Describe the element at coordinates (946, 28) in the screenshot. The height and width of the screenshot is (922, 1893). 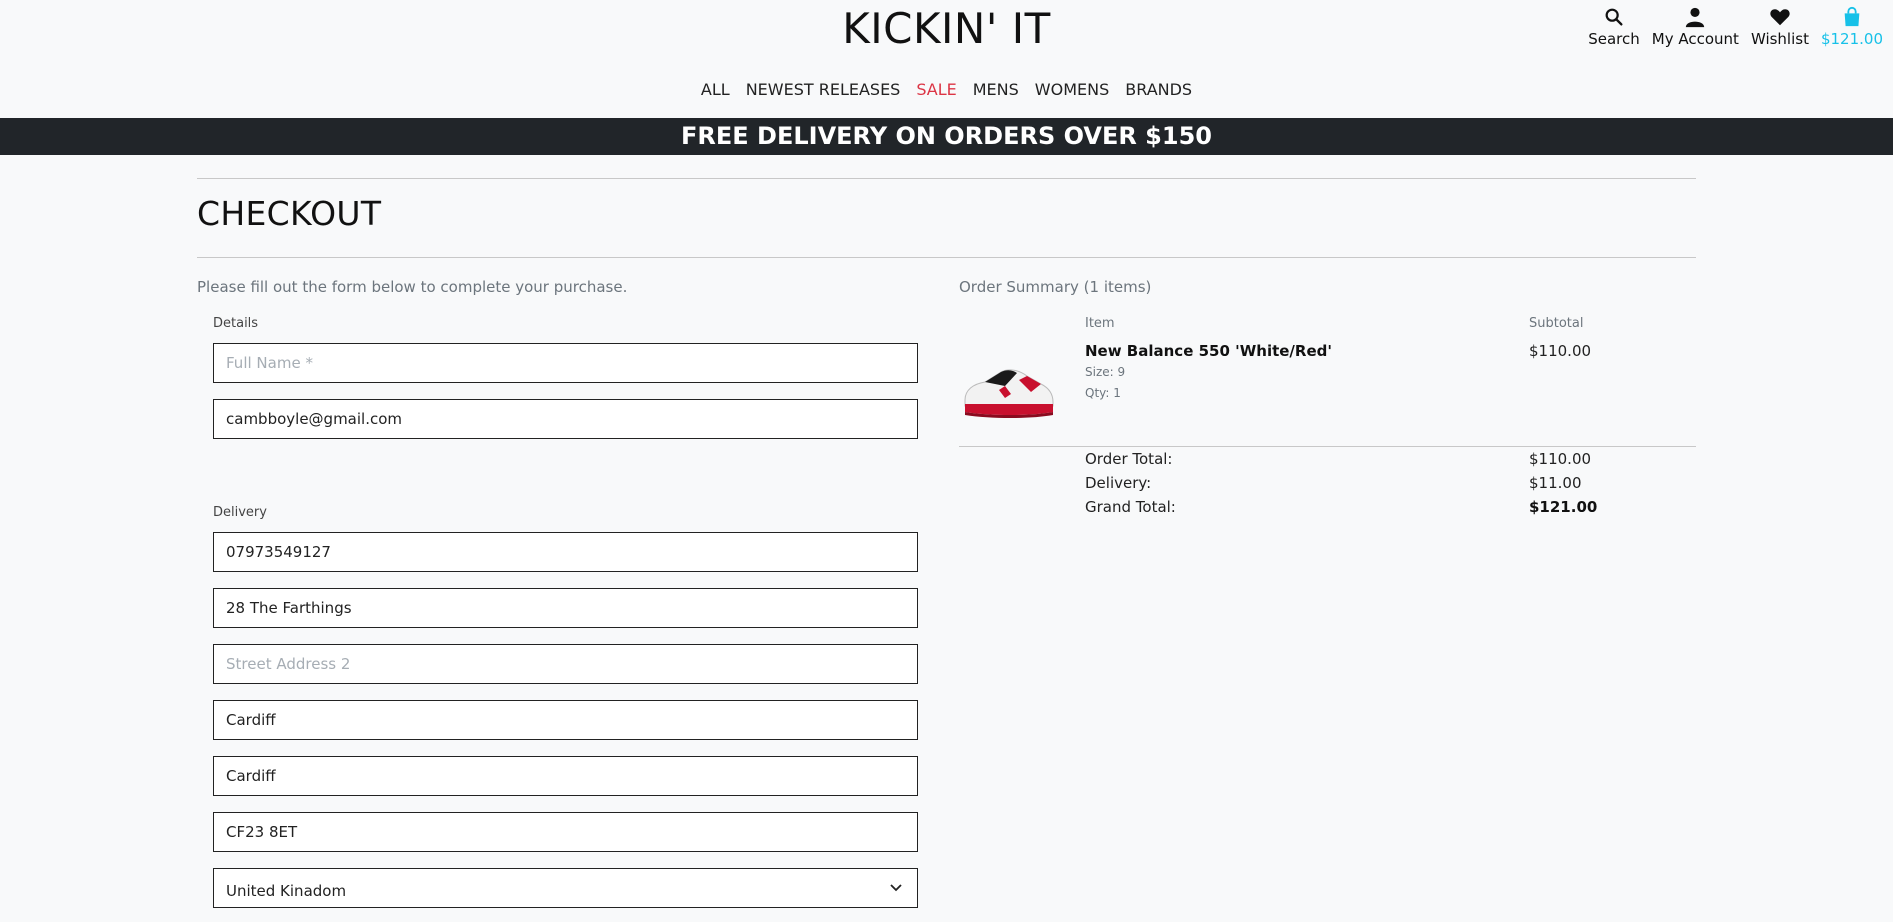
I see `brand-name: KICKIN' IT` at that location.